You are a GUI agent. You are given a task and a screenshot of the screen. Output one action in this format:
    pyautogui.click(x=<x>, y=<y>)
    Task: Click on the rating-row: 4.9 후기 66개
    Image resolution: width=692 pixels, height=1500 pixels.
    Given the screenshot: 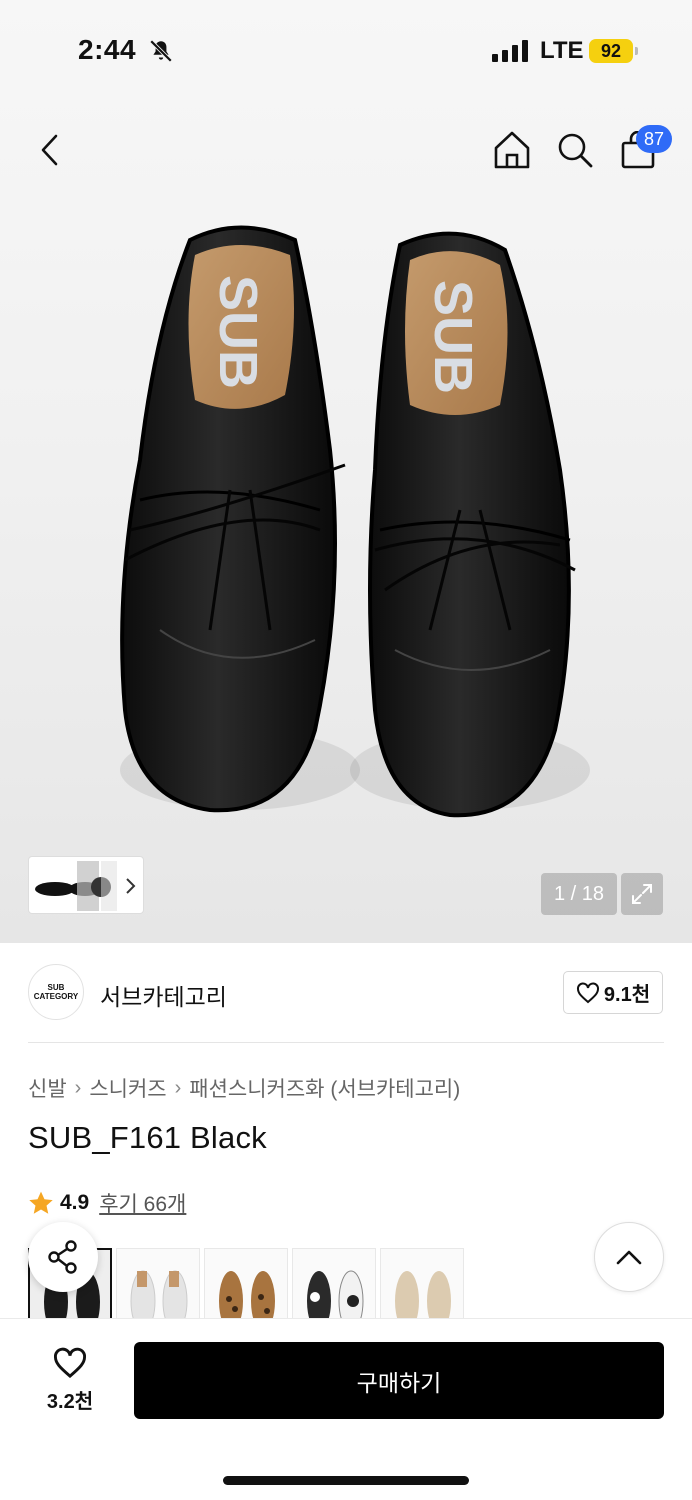 What is the action you would take?
    pyautogui.click(x=107, y=1203)
    